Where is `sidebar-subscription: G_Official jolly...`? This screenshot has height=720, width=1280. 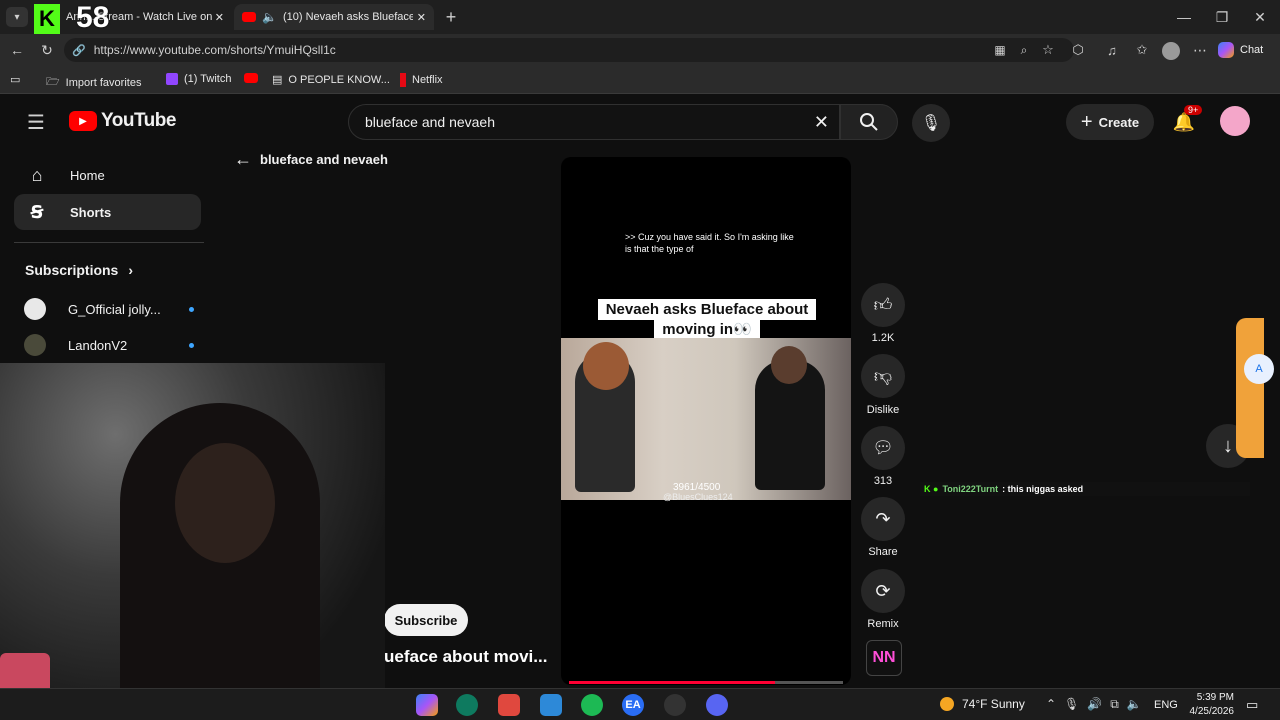 sidebar-subscription: G_Official jolly... is located at coordinates (109, 309).